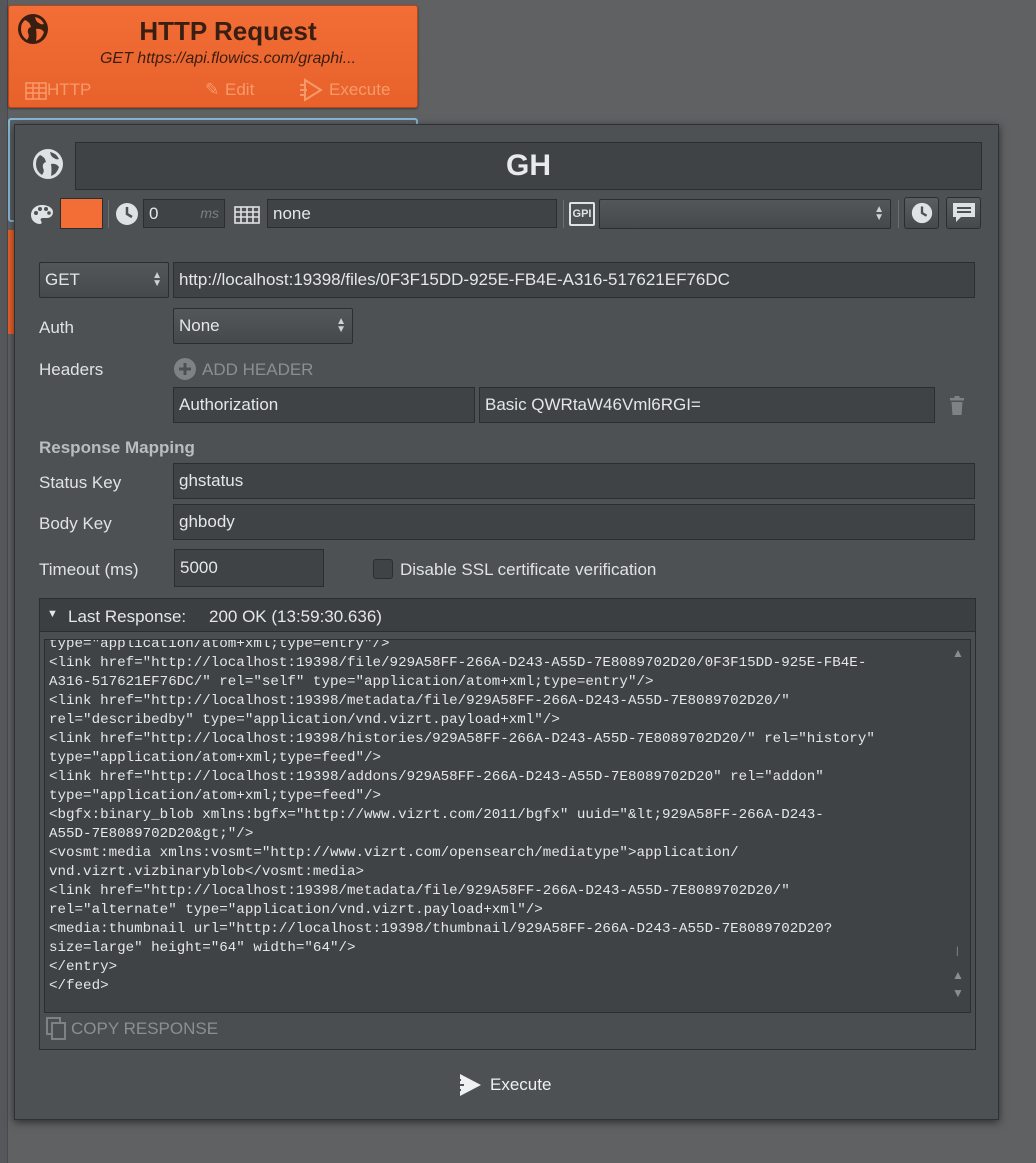 The image size is (1036, 1163). I want to click on schedule-button, so click(921, 213).